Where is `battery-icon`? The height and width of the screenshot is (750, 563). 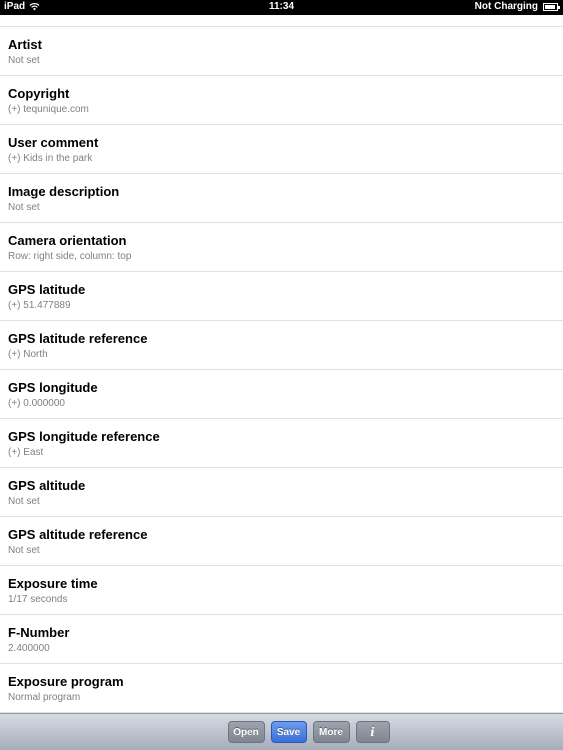 battery-icon is located at coordinates (551, 6).